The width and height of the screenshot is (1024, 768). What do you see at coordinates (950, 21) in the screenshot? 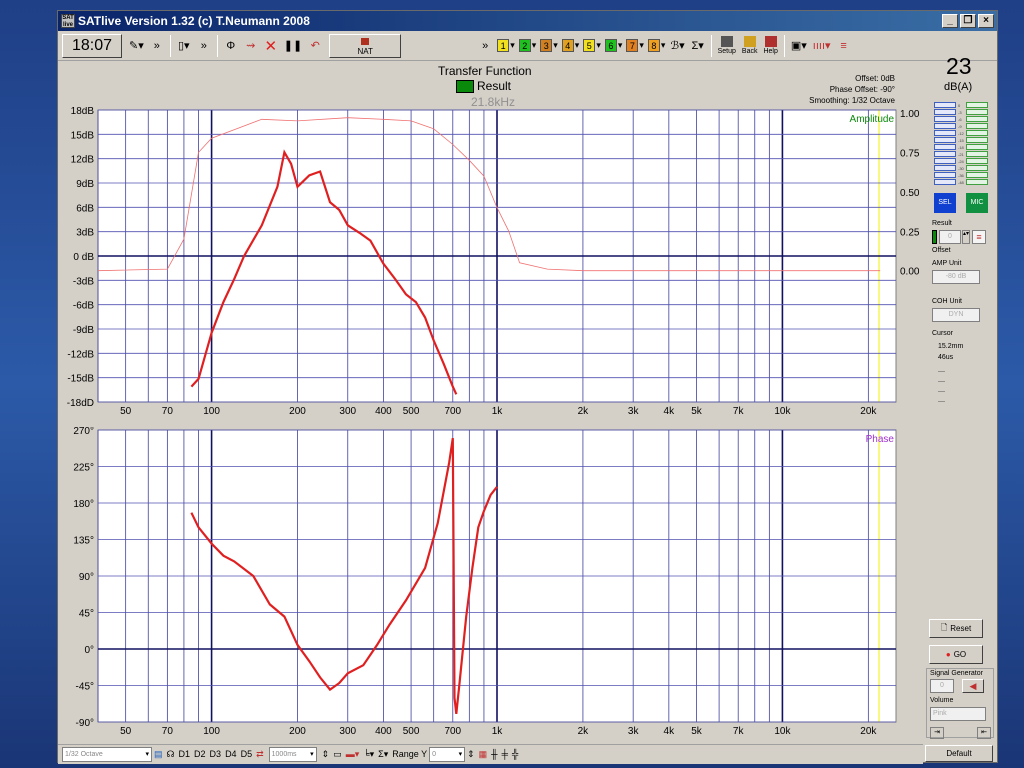
I see `minimize-button: _` at bounding box center [950, 21].